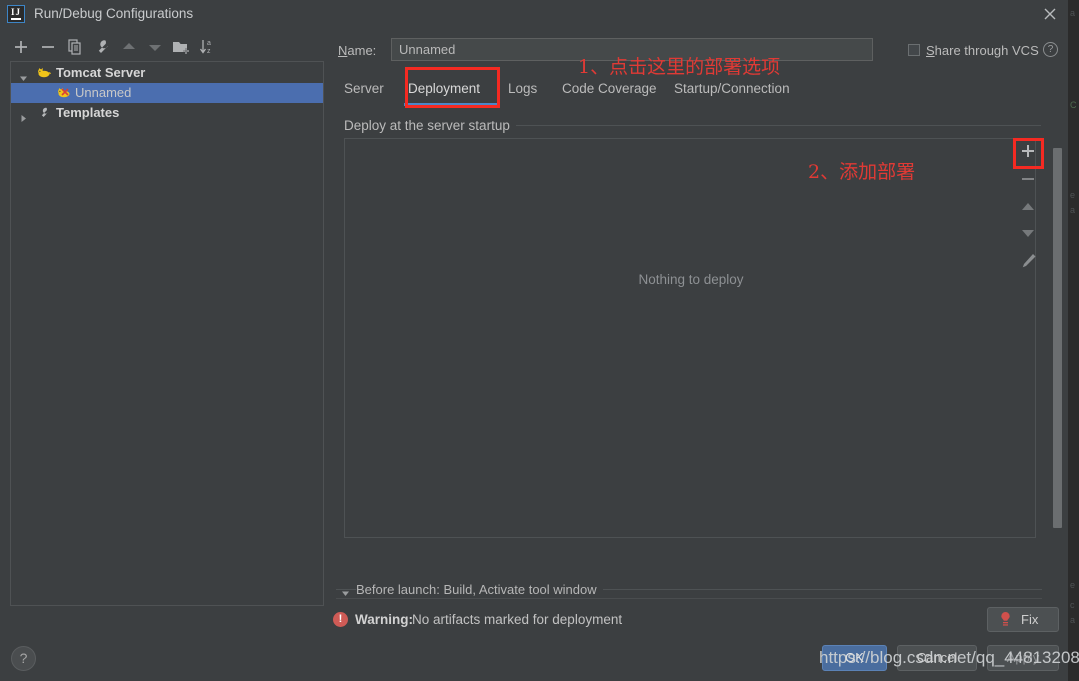 The image size is (1079, 681). I want to click on tree-item-label: Unnamed, so click(103, 92).